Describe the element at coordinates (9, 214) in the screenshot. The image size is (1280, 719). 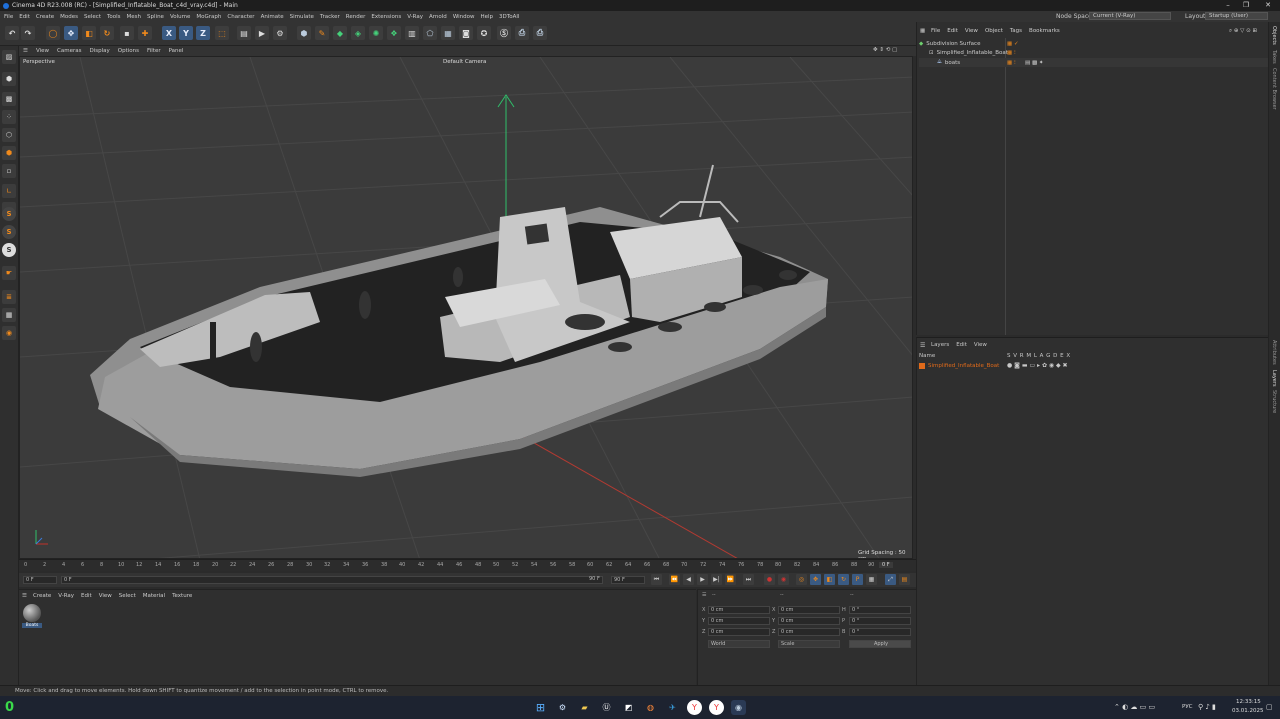
I see `vray-s-icon-1: S` at that location.